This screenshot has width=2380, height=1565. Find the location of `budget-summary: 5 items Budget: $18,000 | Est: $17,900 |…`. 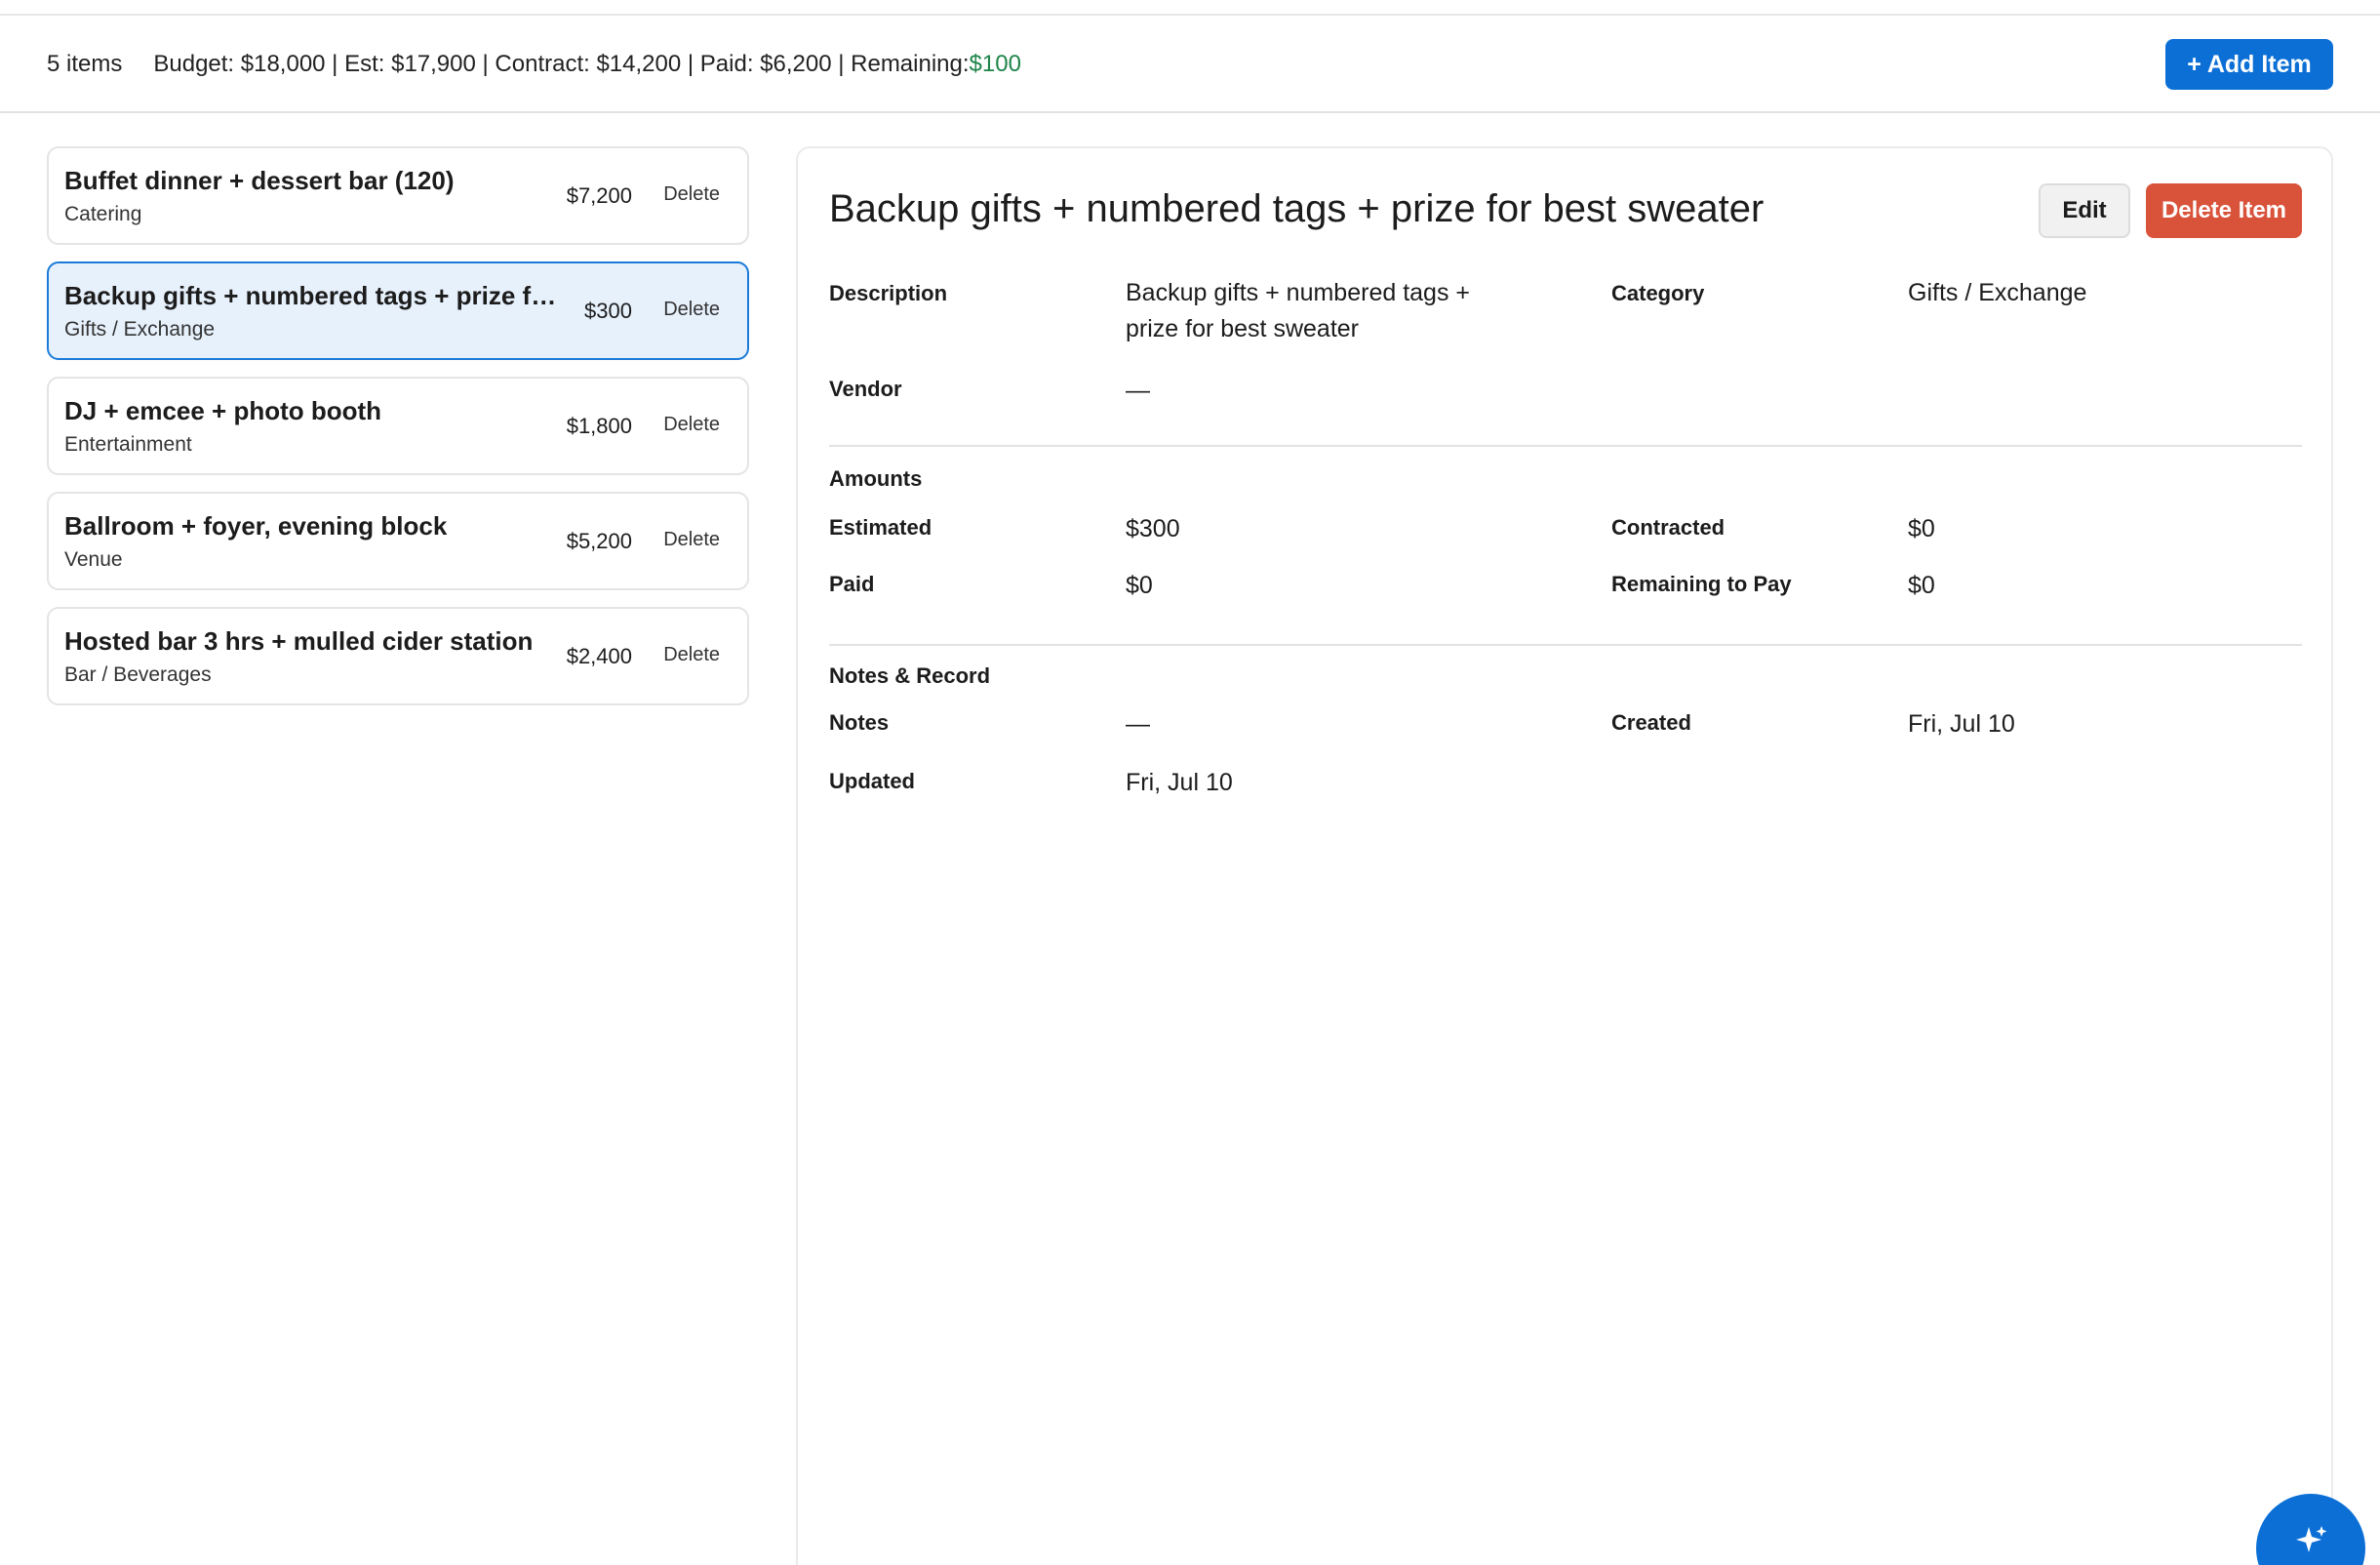

budget-summary: 5 items Budget: $18,000 | Est: $17,900 |… is located at coordinates (534, 64).